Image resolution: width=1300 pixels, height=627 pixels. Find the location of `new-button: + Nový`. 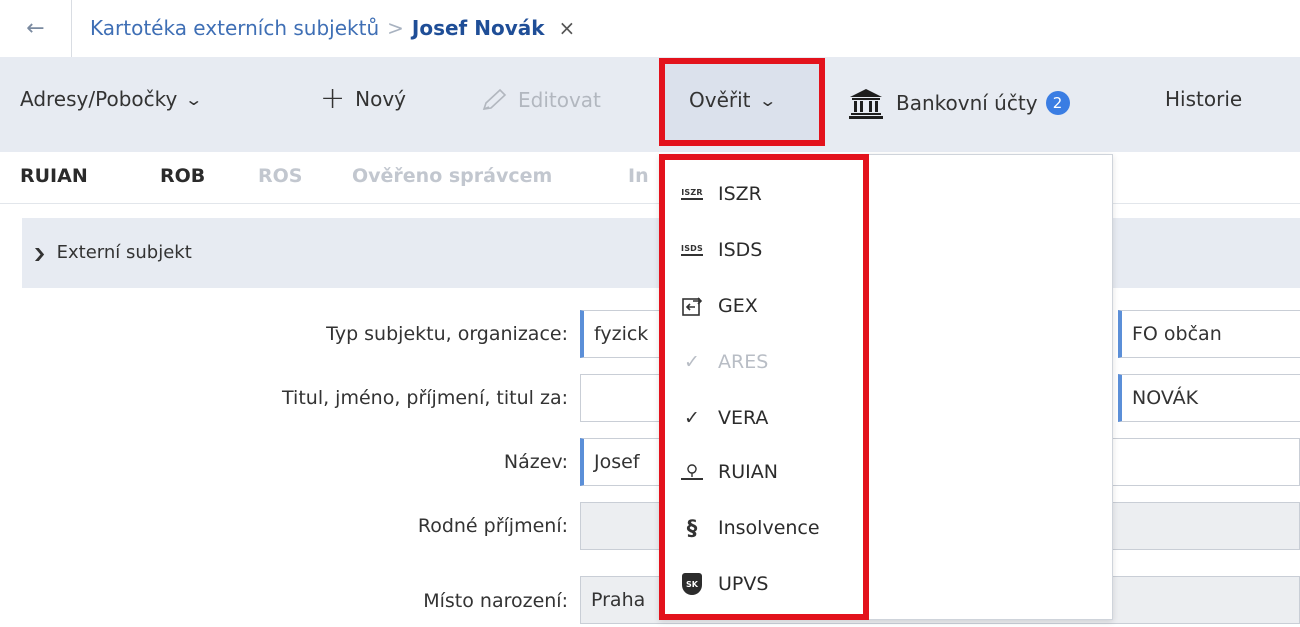

new-button: + Nový is located at coordinates (363, 98).